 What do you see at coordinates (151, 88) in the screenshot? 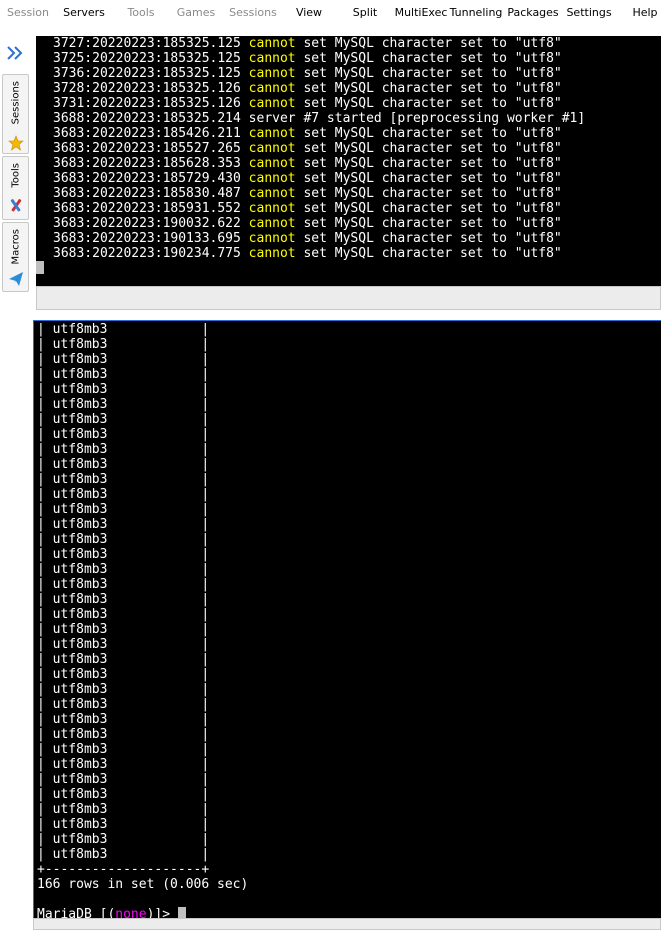
I see `log-prefix: 3728:20220223:185325.126` at bounding box center [151, 88].